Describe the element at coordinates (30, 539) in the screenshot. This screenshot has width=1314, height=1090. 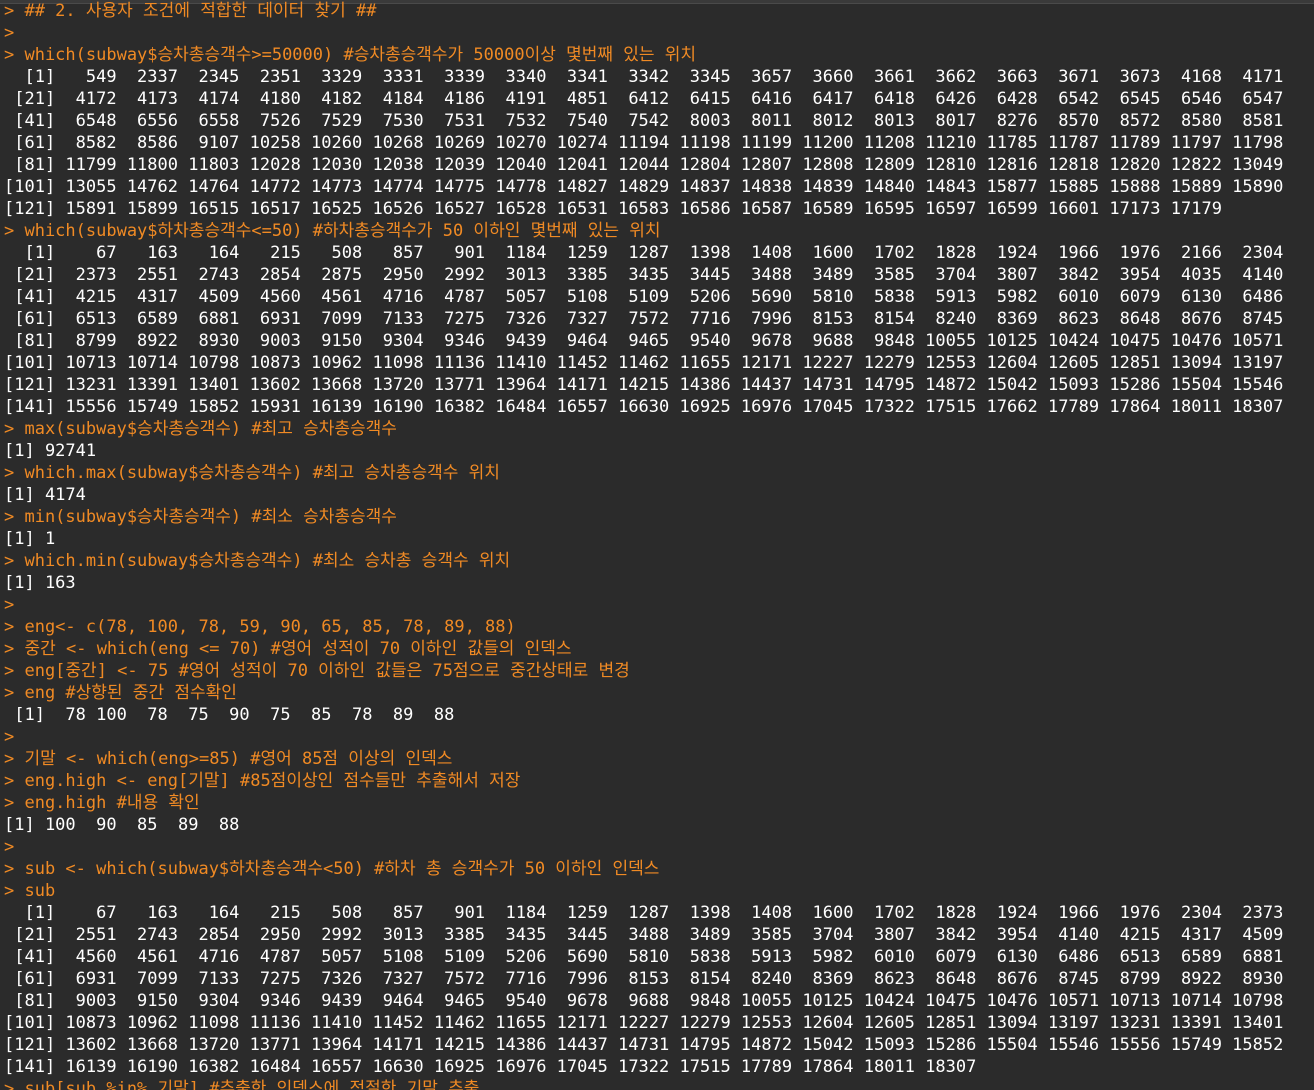
I see `console-output-line: [1] 1` at that location.